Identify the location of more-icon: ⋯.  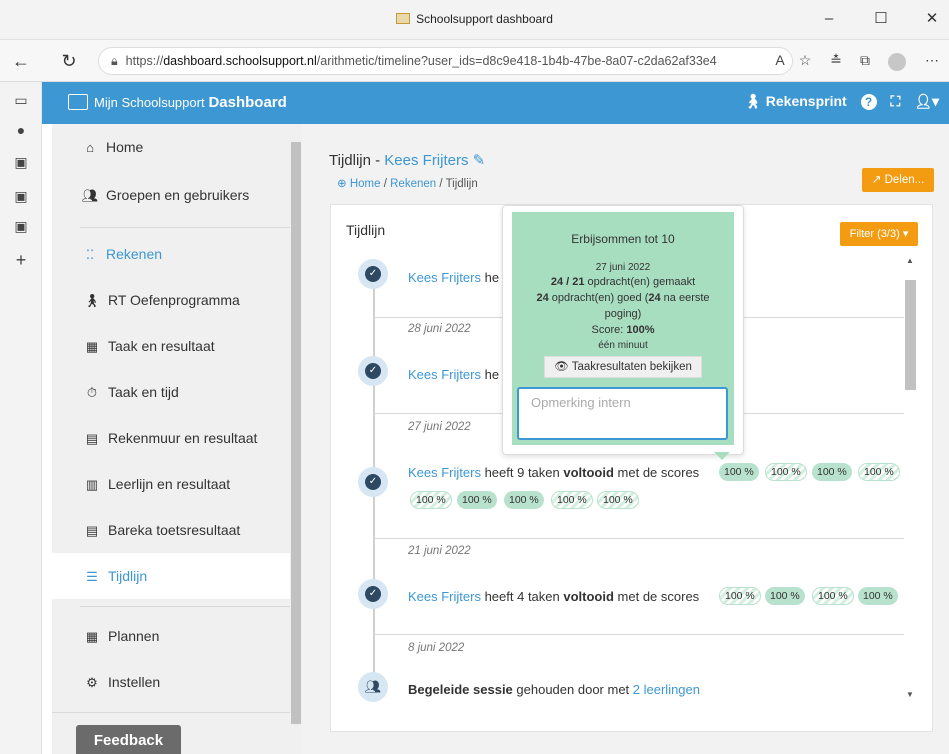
(932, 60).